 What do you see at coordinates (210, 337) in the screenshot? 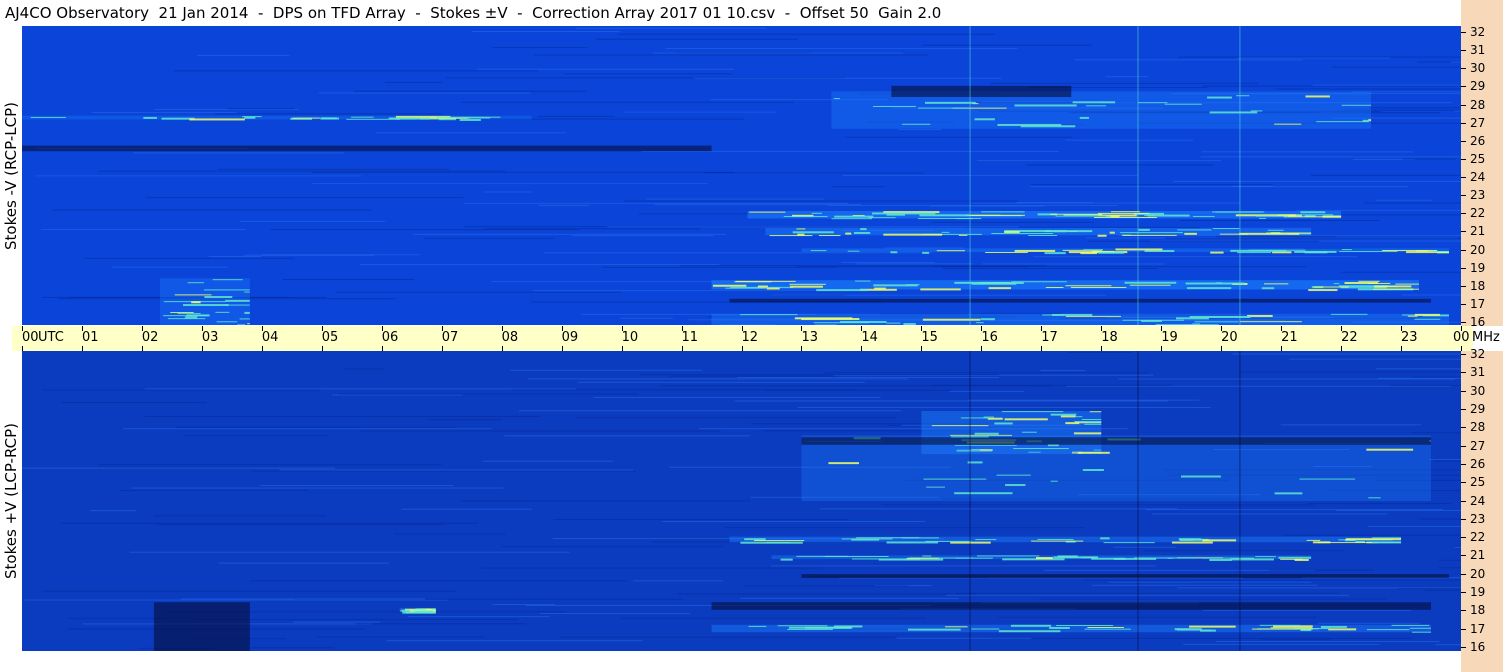
I see `time-tick-label: 03` at bounding box center [210, 337].